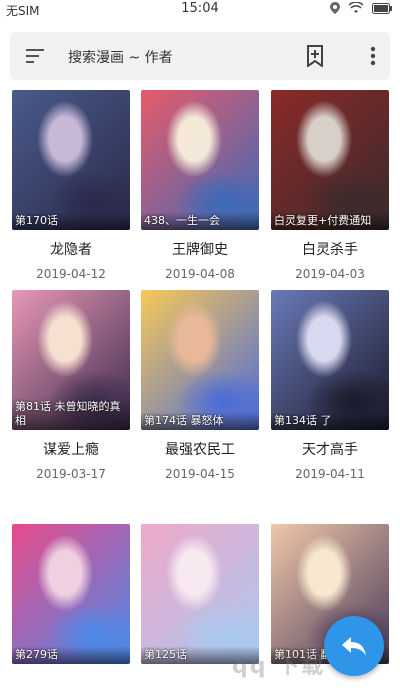 The height and width of the screenshot is (700, 400). What do you see at coordinates (330, 421) in the screenshot?
I see `chapter-label: 第134话 了` at bounding box center [330, 421].